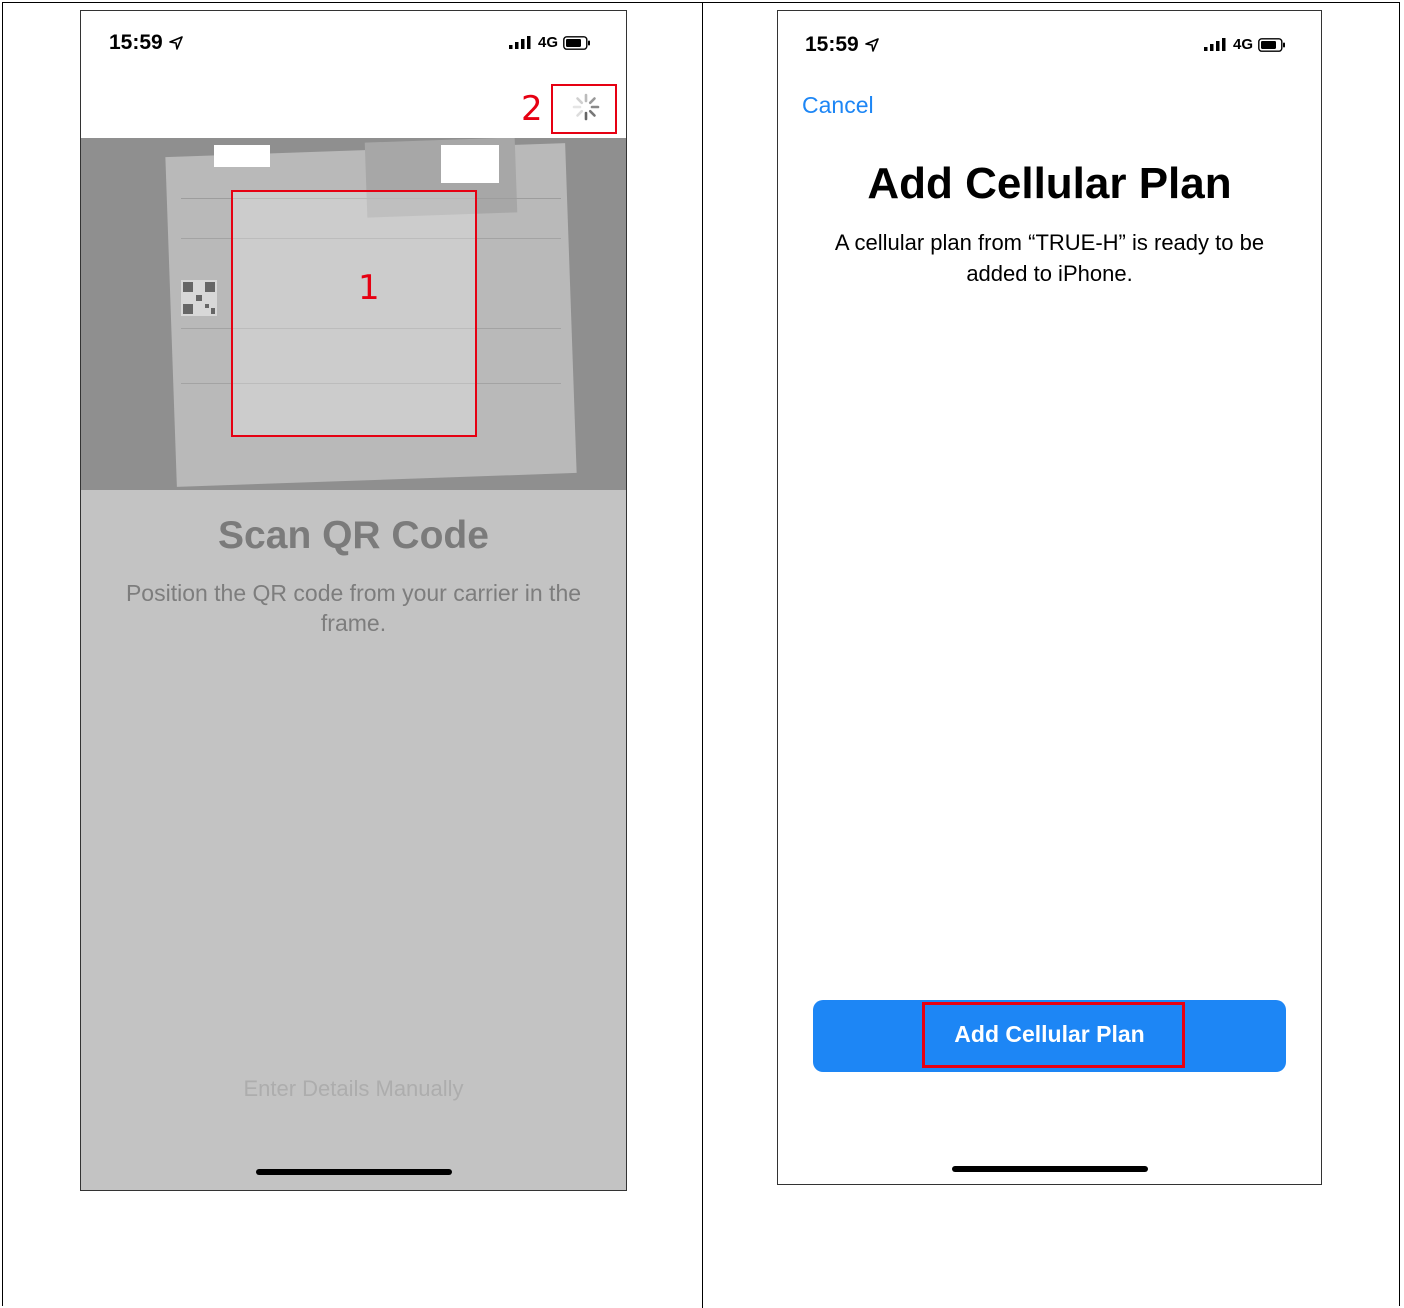  Describe the element at coordinates (369, 288) in the screenshot. I see `annotation-number-1: 1` at that location.